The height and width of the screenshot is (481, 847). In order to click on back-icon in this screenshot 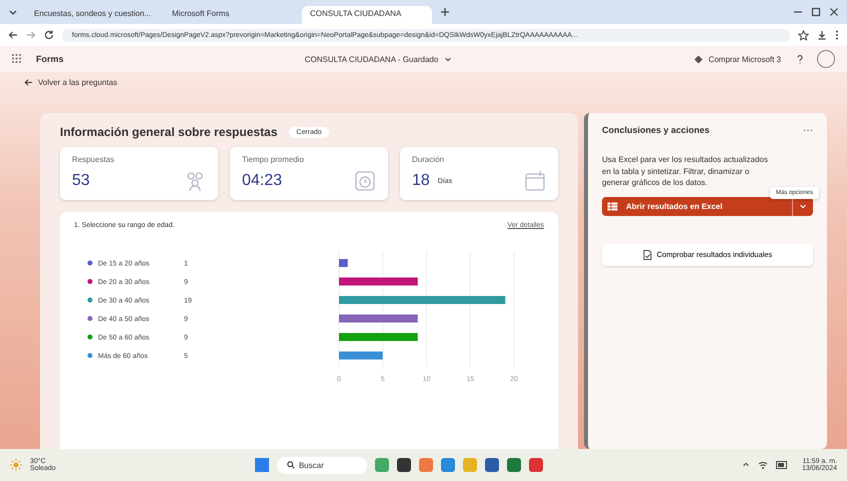, I will do `click(13, 35)`.